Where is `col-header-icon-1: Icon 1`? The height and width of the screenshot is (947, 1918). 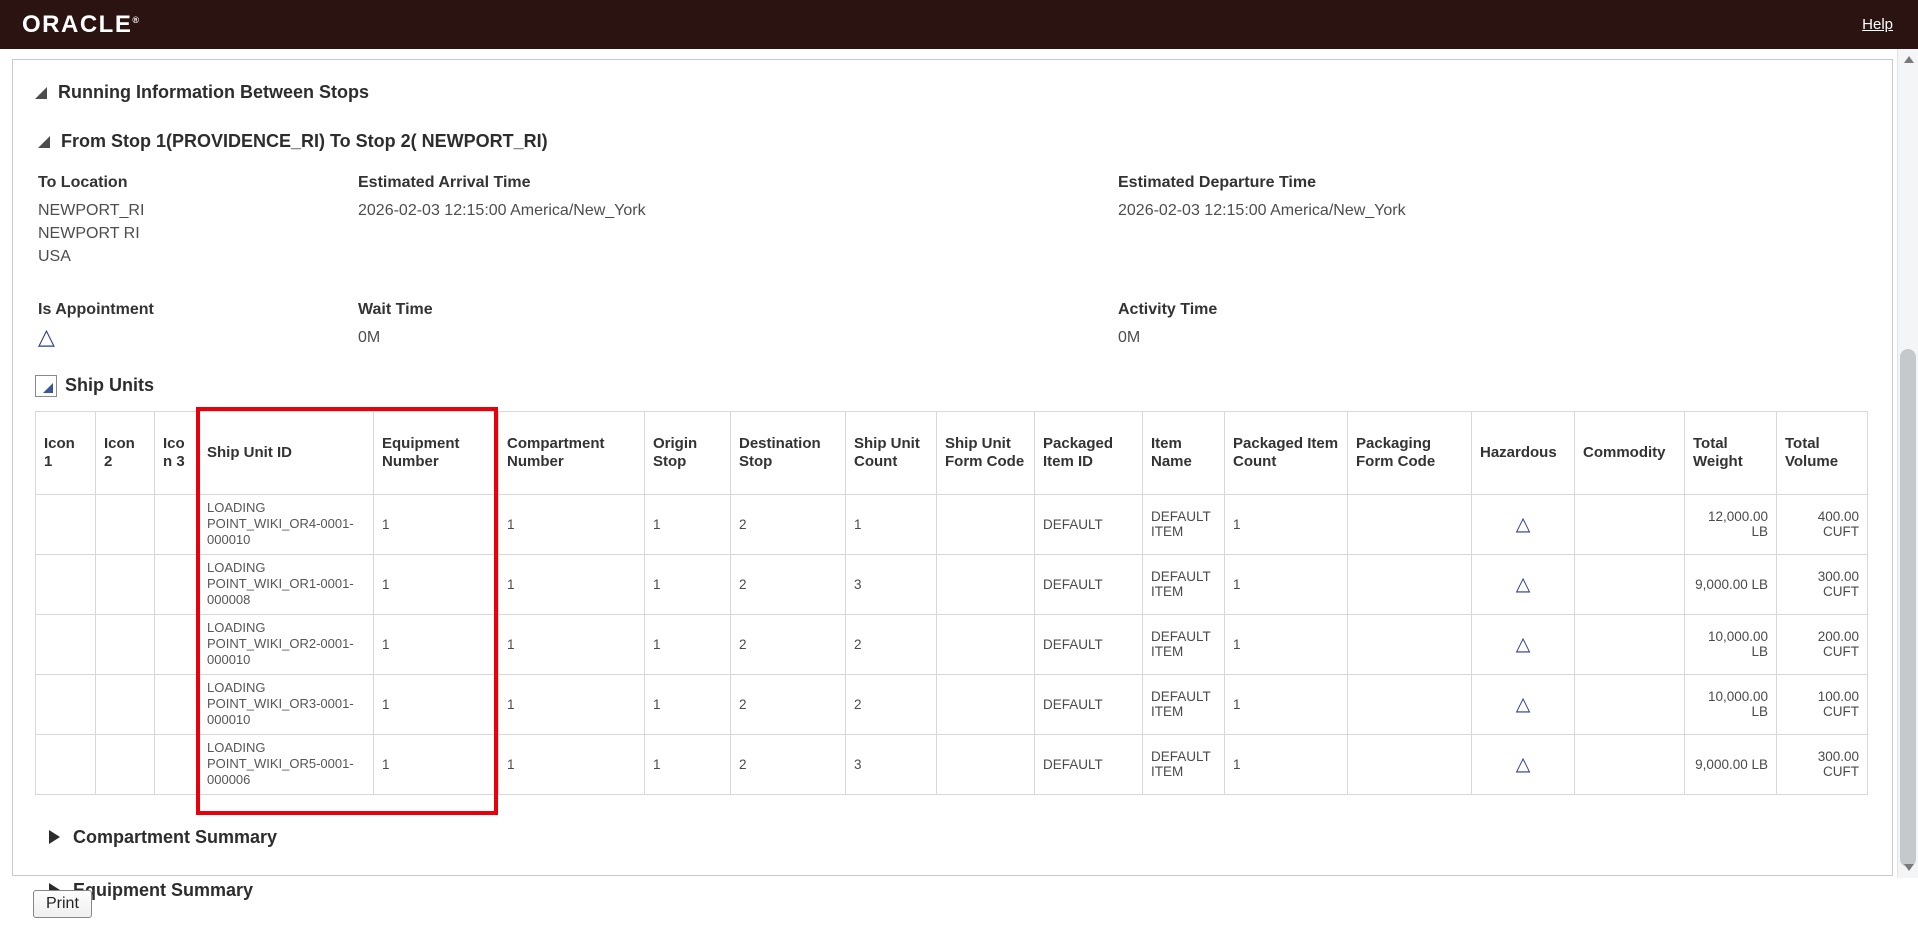
col-header-icon-1: Icon 1 is located at coordinates (65, 452).